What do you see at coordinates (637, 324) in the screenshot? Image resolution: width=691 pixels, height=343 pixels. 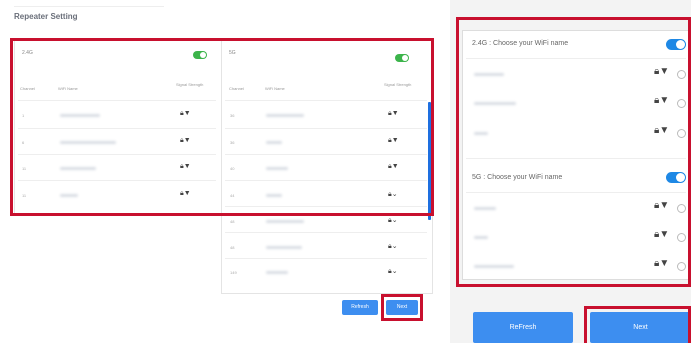 I see `highlight-box-next` at bounding box center [637, 324].